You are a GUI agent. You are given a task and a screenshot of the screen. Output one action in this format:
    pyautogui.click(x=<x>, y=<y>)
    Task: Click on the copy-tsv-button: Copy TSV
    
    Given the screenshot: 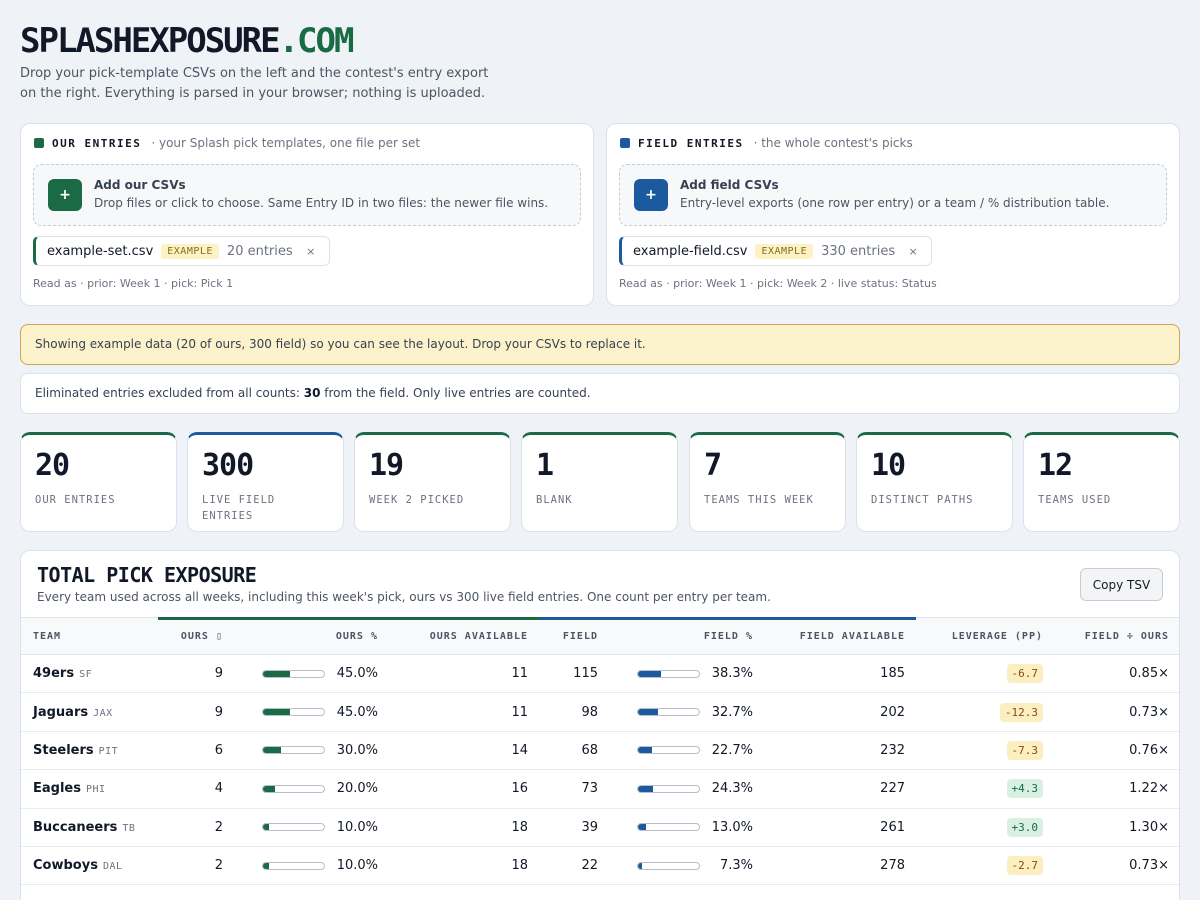 What is the action you would take?
    pyautogui.click(x=1121, y=584)
    